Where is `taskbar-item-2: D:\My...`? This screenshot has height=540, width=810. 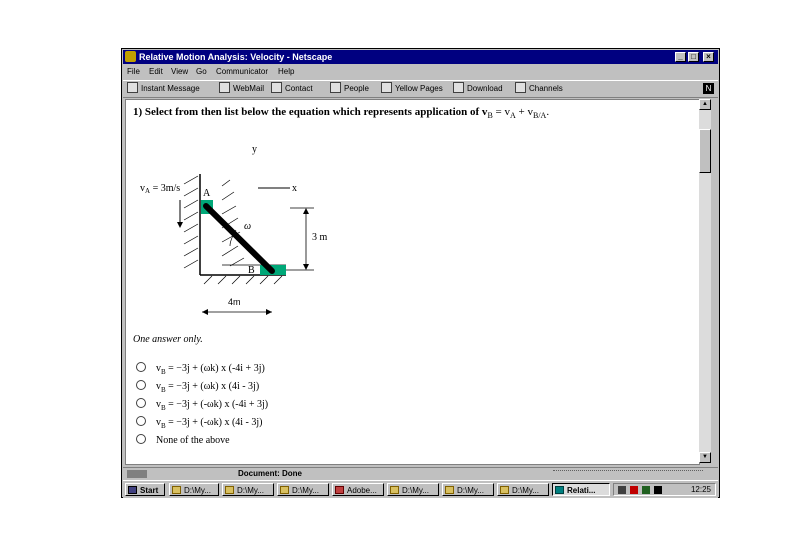
taskbar-item-2: D:\My... is located at coordinates (248, 489).